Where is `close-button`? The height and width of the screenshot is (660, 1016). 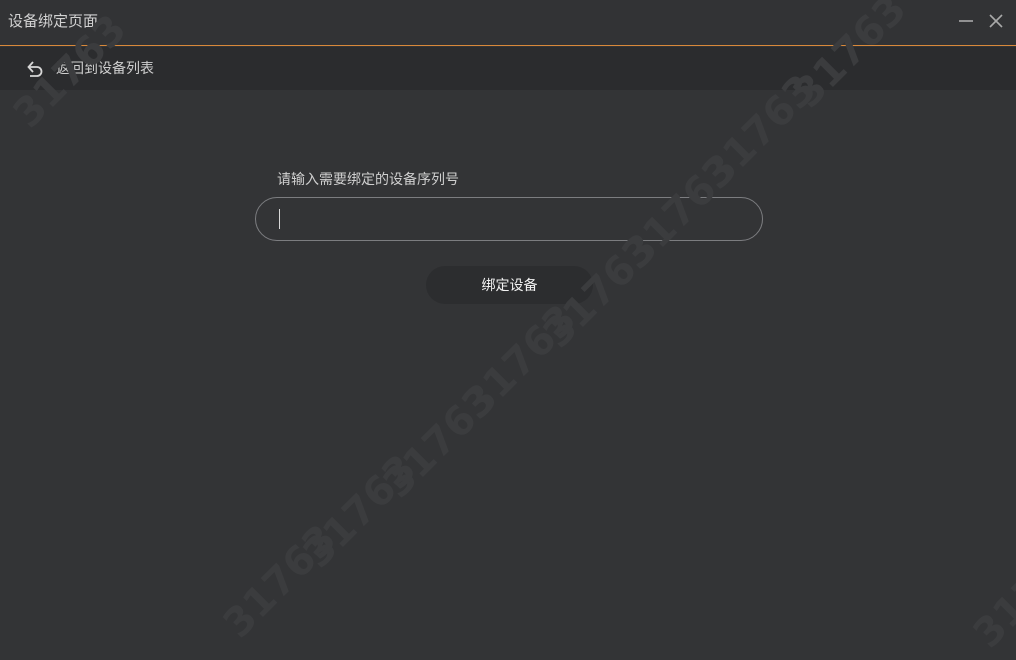 close-button is located at coordinates (996, 21).